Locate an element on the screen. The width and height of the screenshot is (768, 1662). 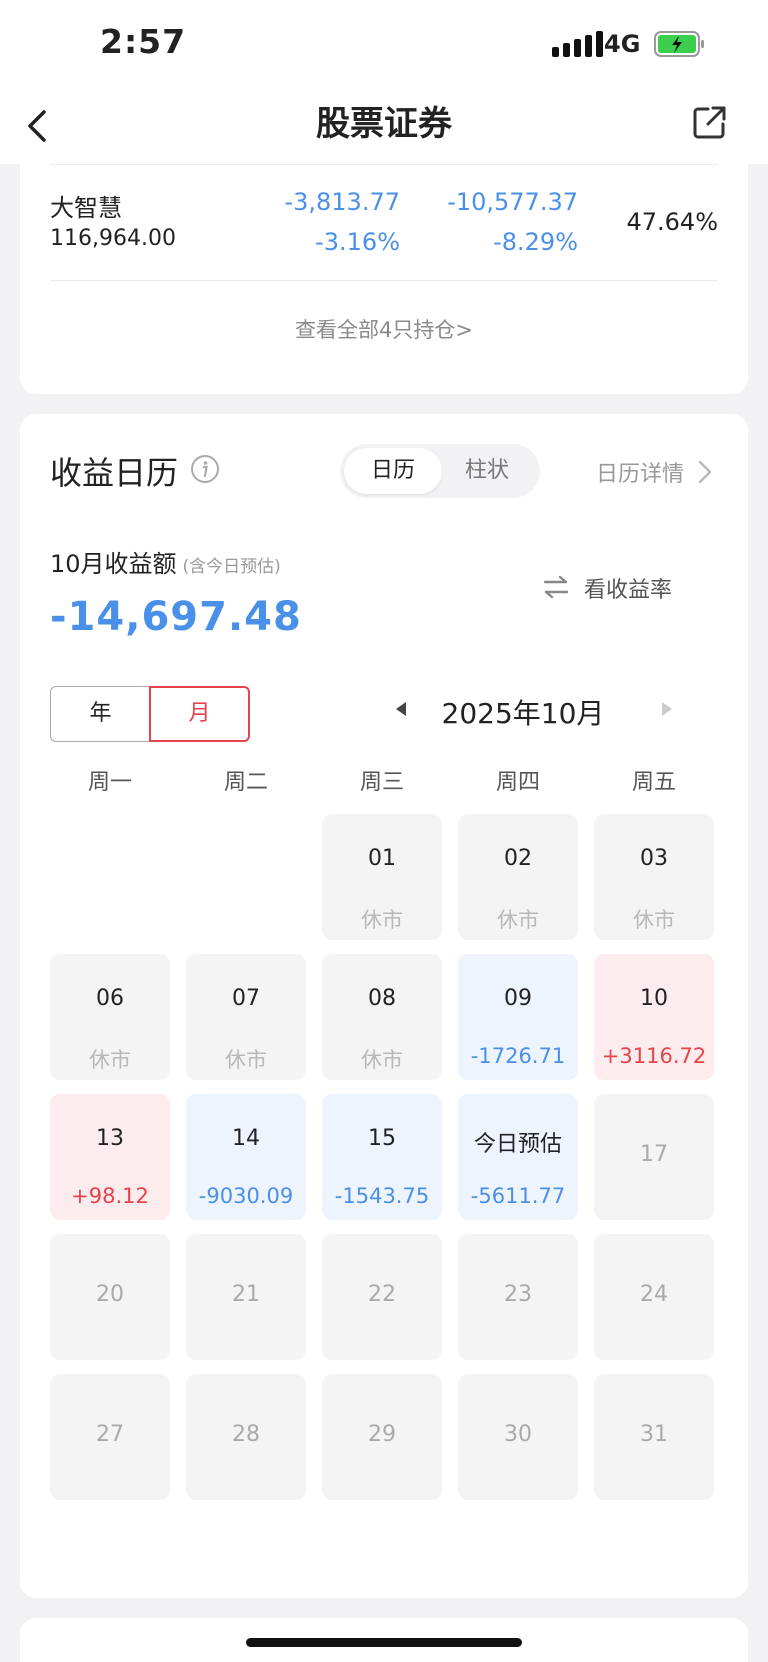
calendar-day-cell: 31 is located at coordinates (654, 1437).